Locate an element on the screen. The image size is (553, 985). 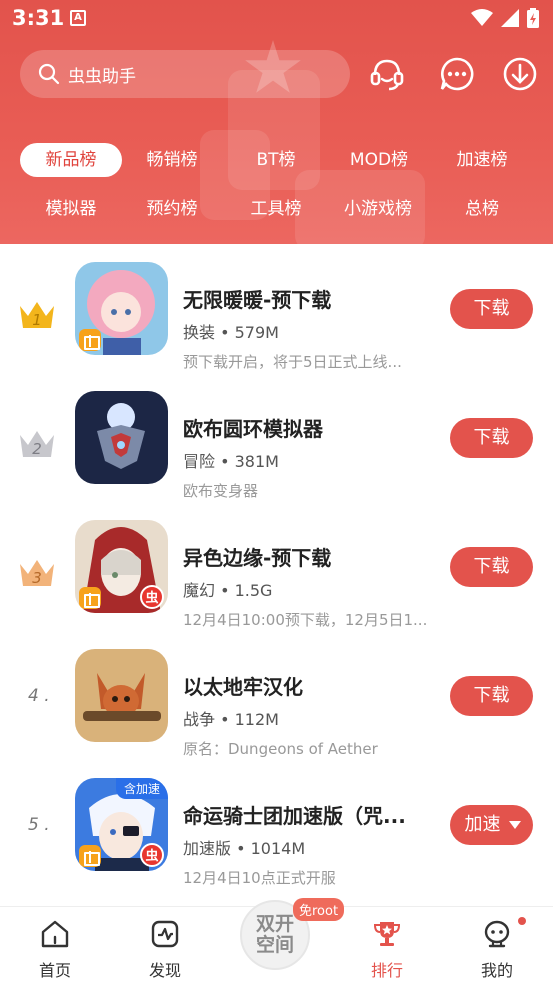
nav-home: 首页 is located at coordinates (55, 946).